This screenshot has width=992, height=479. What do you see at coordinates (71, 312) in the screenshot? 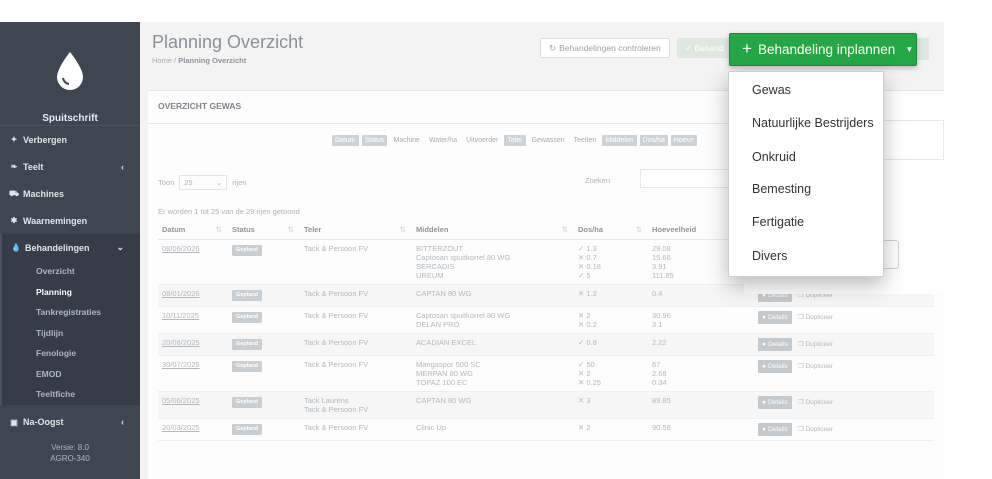
I see `sidebar-sub-tankregistraties: Tankregistraties` at bounding box center [71, 312].